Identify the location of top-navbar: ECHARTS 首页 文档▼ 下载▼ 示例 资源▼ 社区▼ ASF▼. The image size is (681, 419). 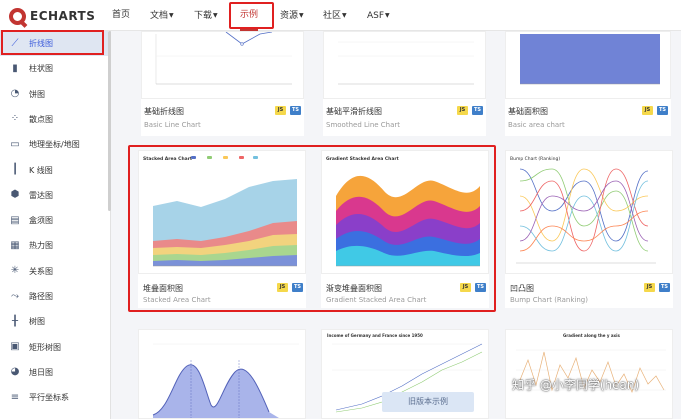
(340, 15).